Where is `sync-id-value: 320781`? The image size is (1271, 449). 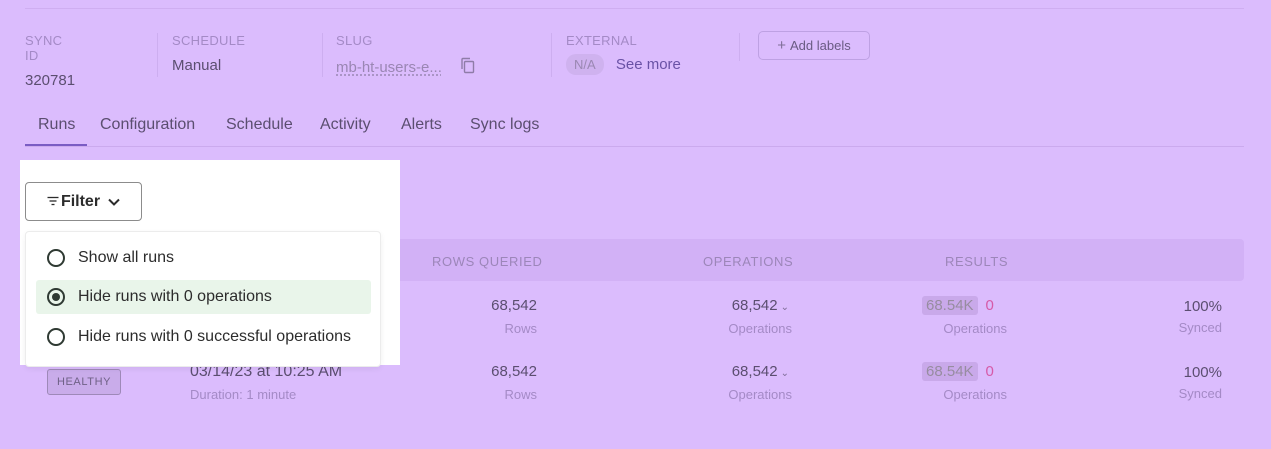 sync-id-value: 320781 is located at coordinates (50, 80).